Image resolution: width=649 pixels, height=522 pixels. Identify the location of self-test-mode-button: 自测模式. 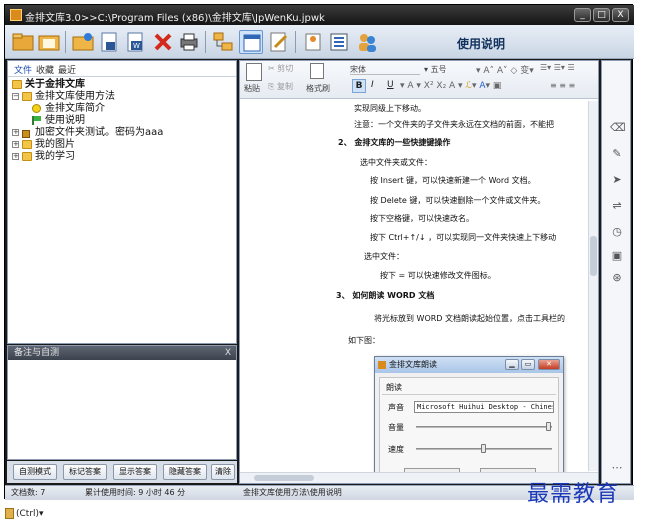
(35, 472).